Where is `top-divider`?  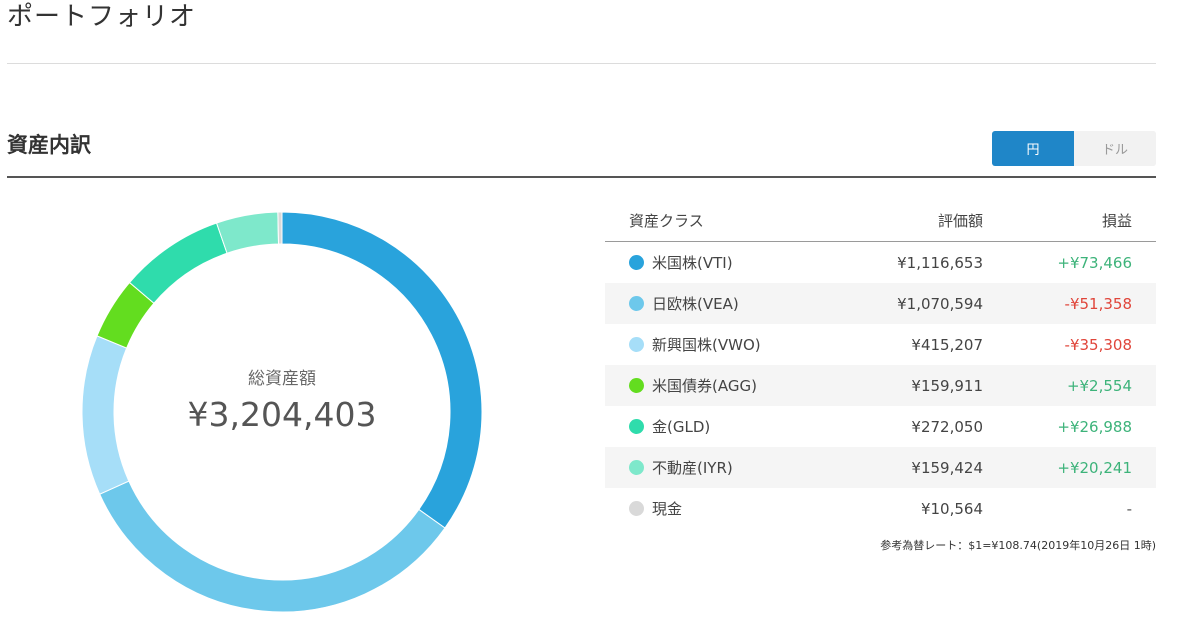 top-divider is located at coordinates (581, 63).